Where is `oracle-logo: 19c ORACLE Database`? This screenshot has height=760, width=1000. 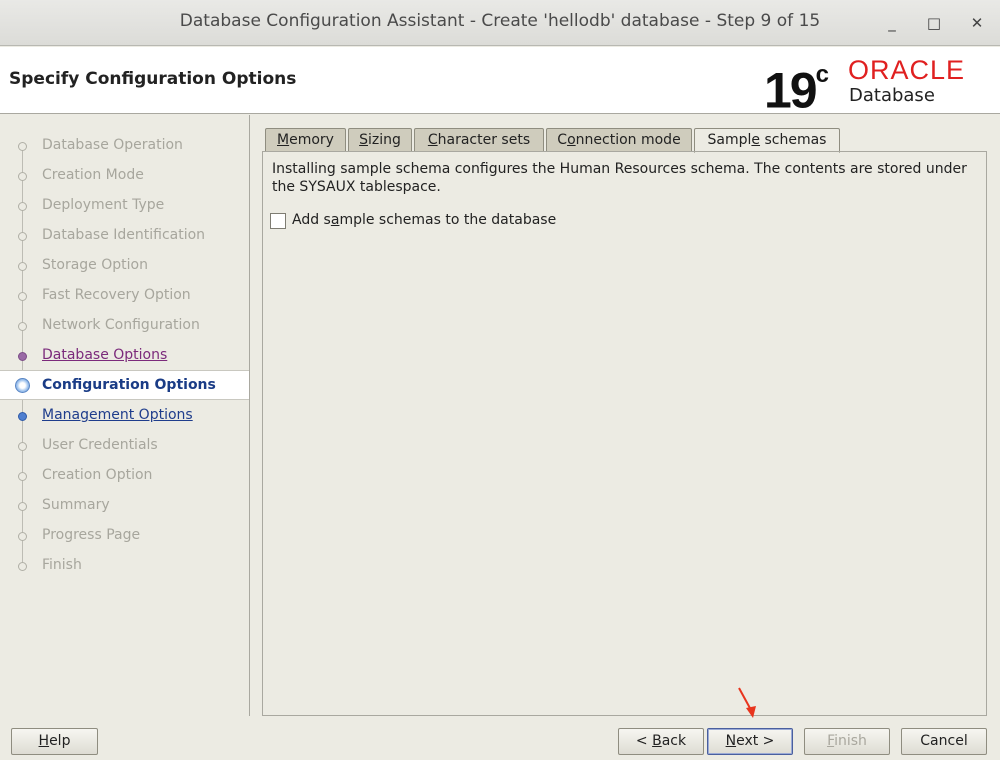 oracle-logo: 19c ORACLE Database is located at coordinates (879, 87).